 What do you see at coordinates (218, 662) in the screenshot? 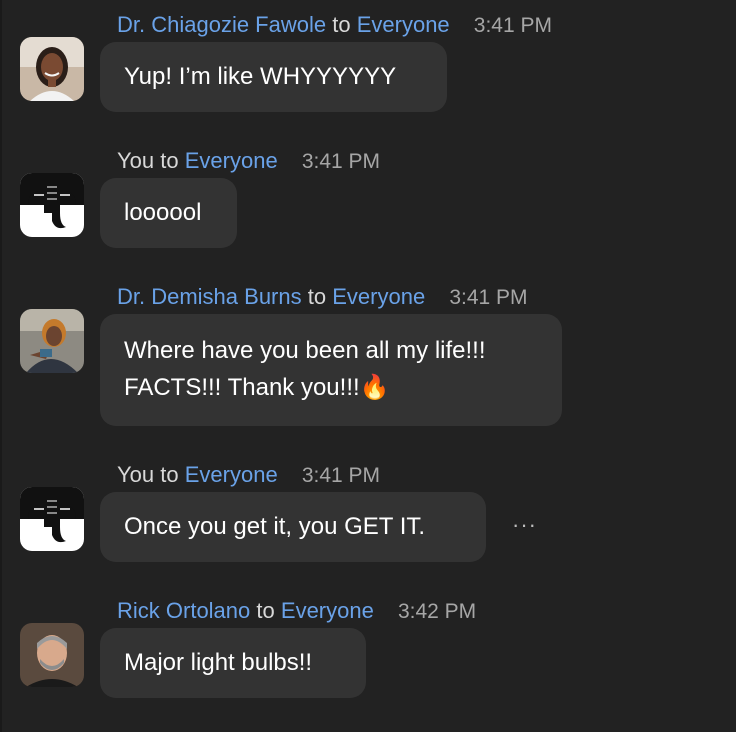
I see `message-text-line: Major light bulbs!!` at bounding box center [218, 662].